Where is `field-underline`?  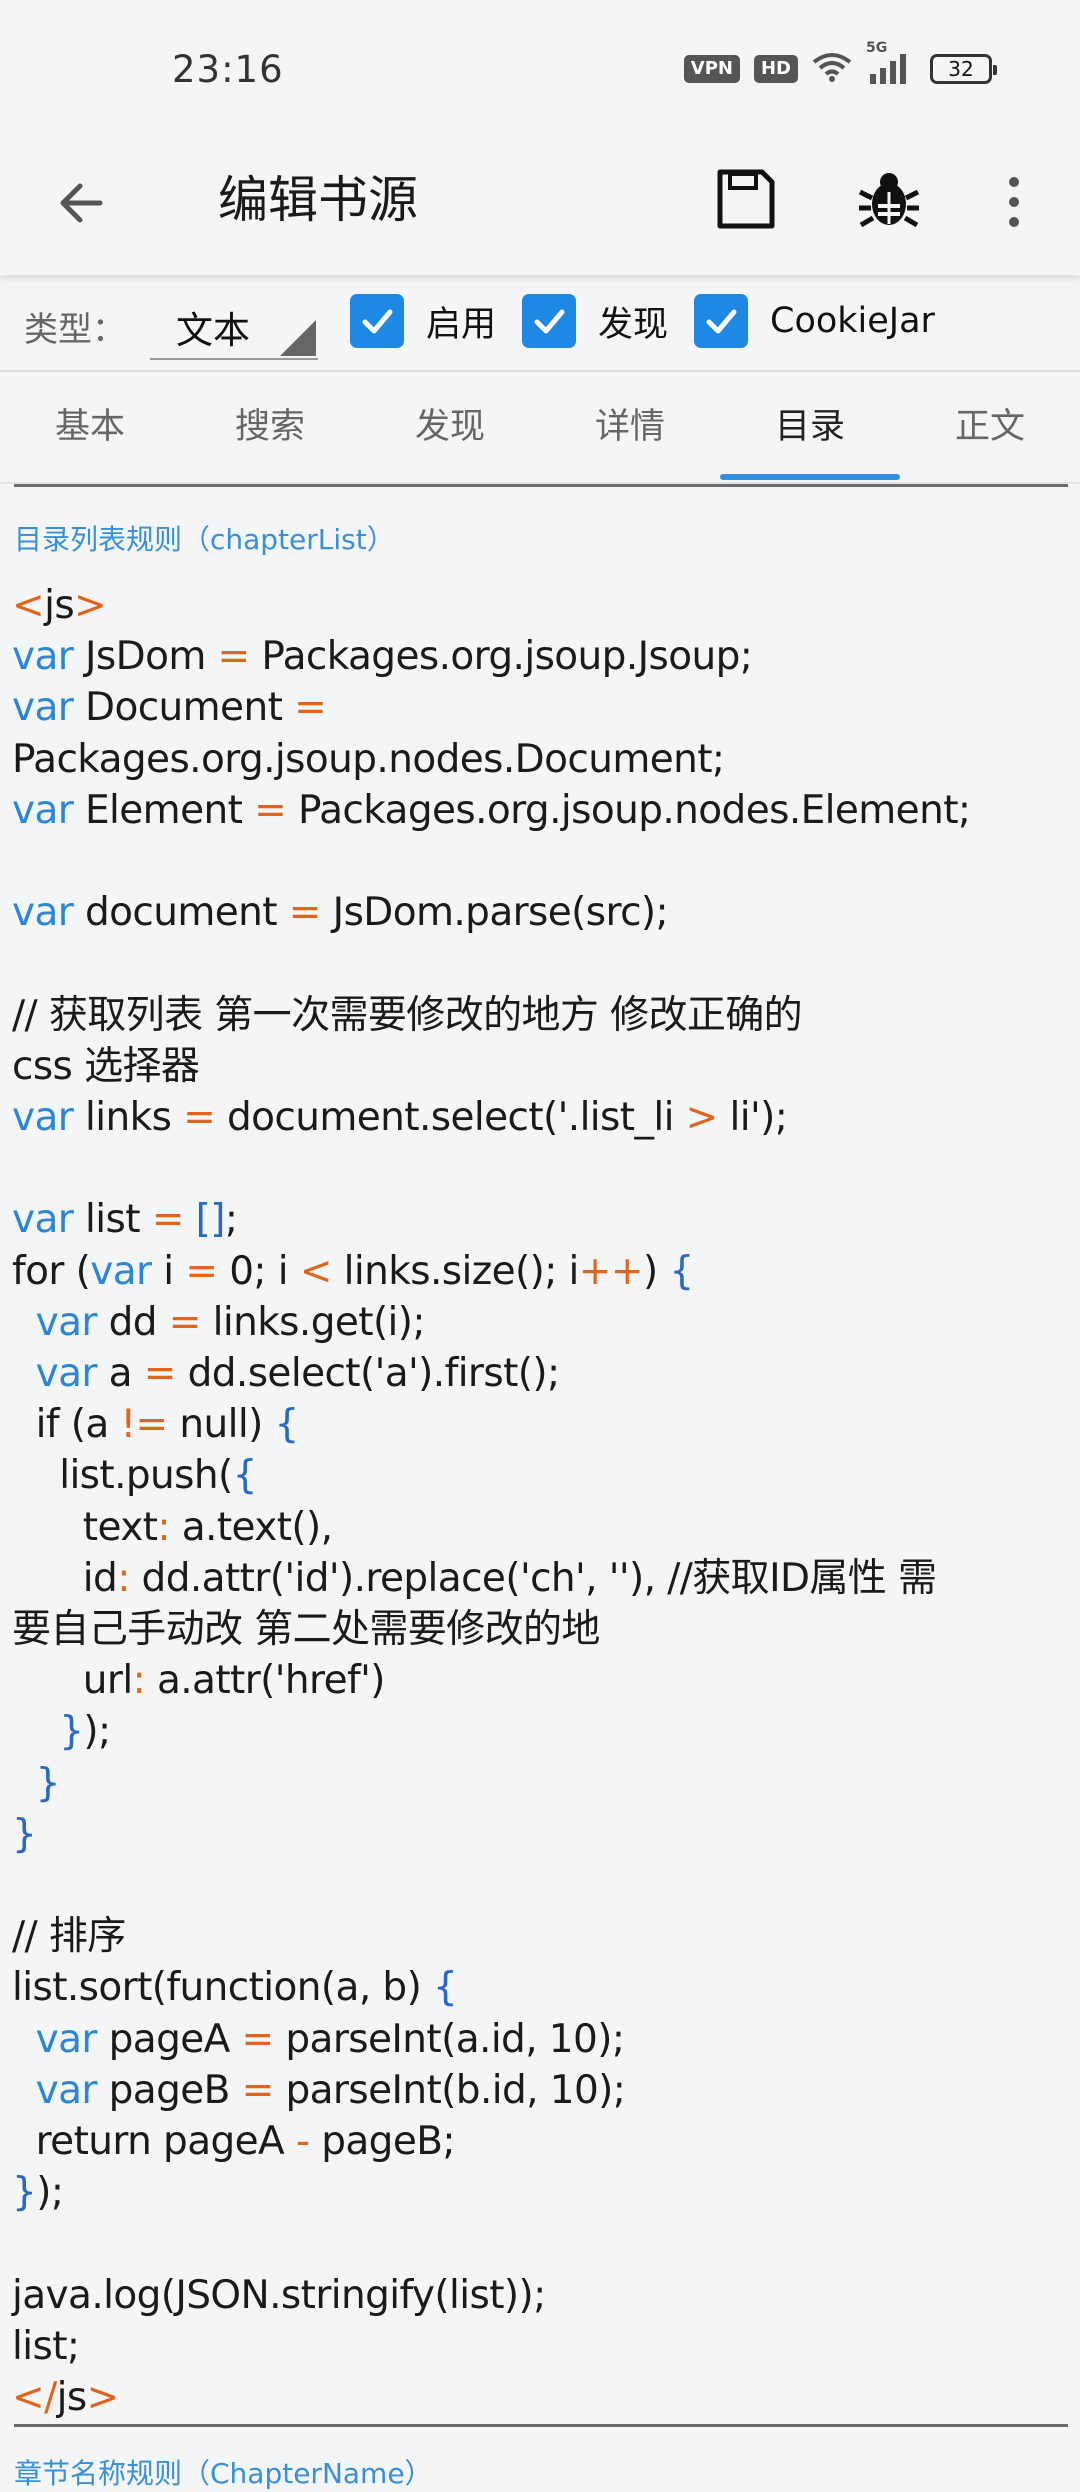 field-underline is located at coordinates (541, 2425).